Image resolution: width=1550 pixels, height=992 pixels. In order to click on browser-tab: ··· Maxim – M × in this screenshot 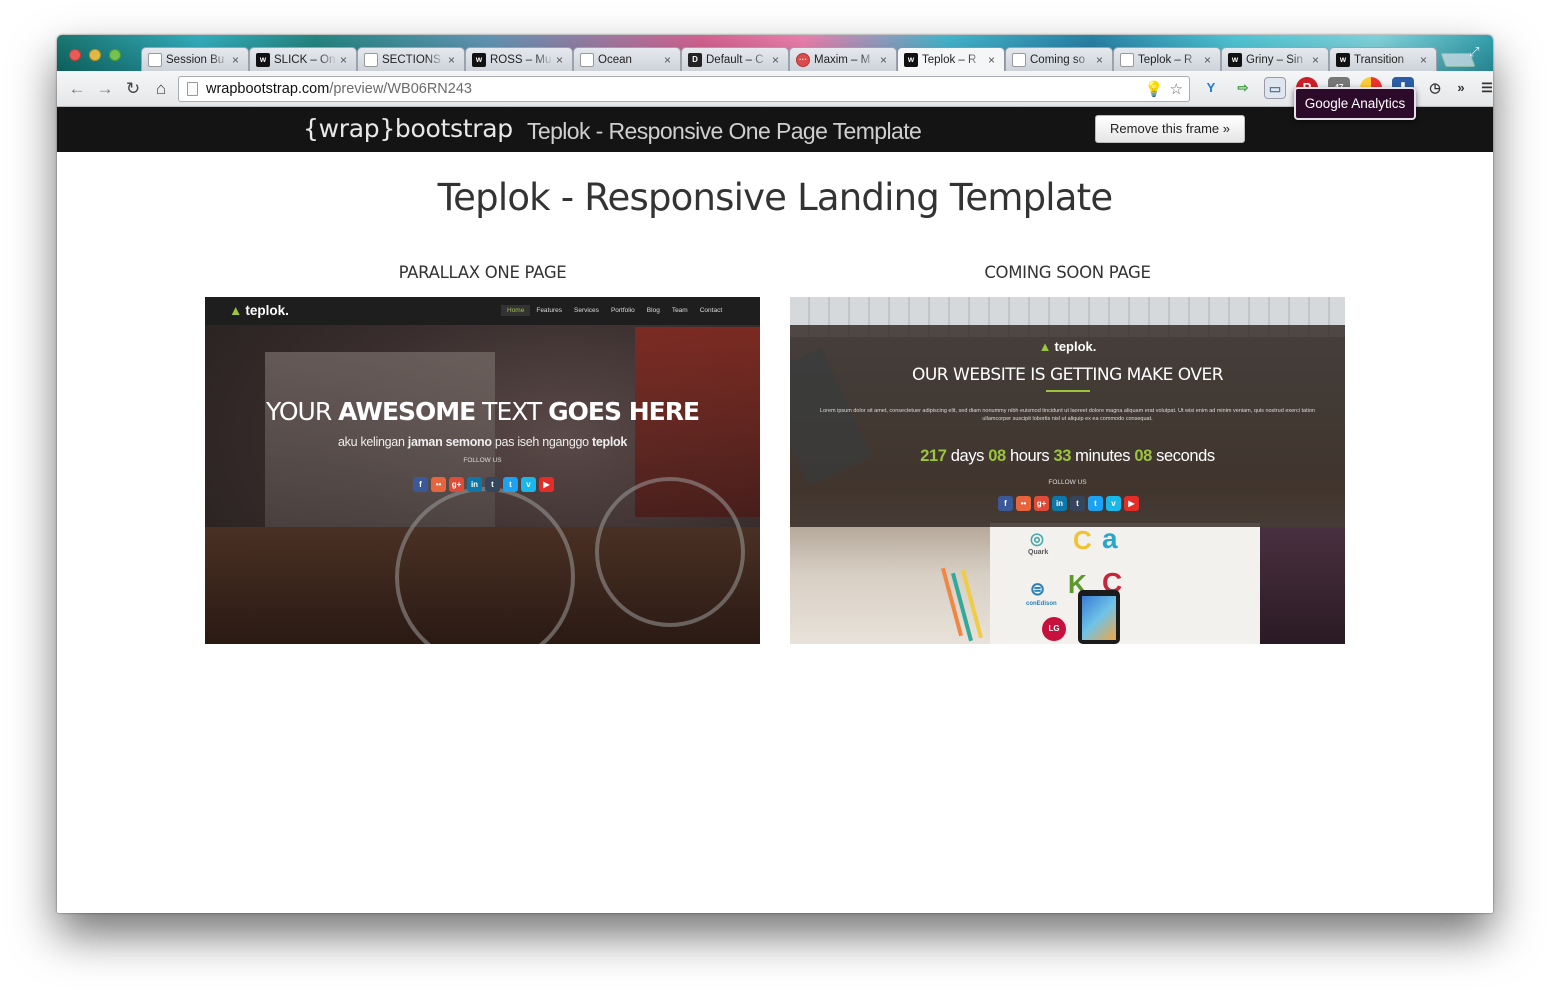, I will do `click(843, 59)`.